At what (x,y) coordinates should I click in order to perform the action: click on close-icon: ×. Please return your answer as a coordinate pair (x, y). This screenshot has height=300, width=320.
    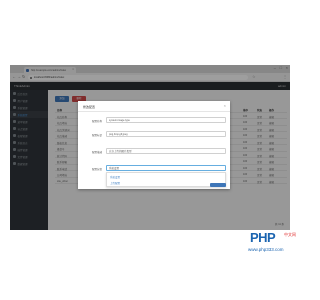
    Looking at the image, I should click on (225, 106).